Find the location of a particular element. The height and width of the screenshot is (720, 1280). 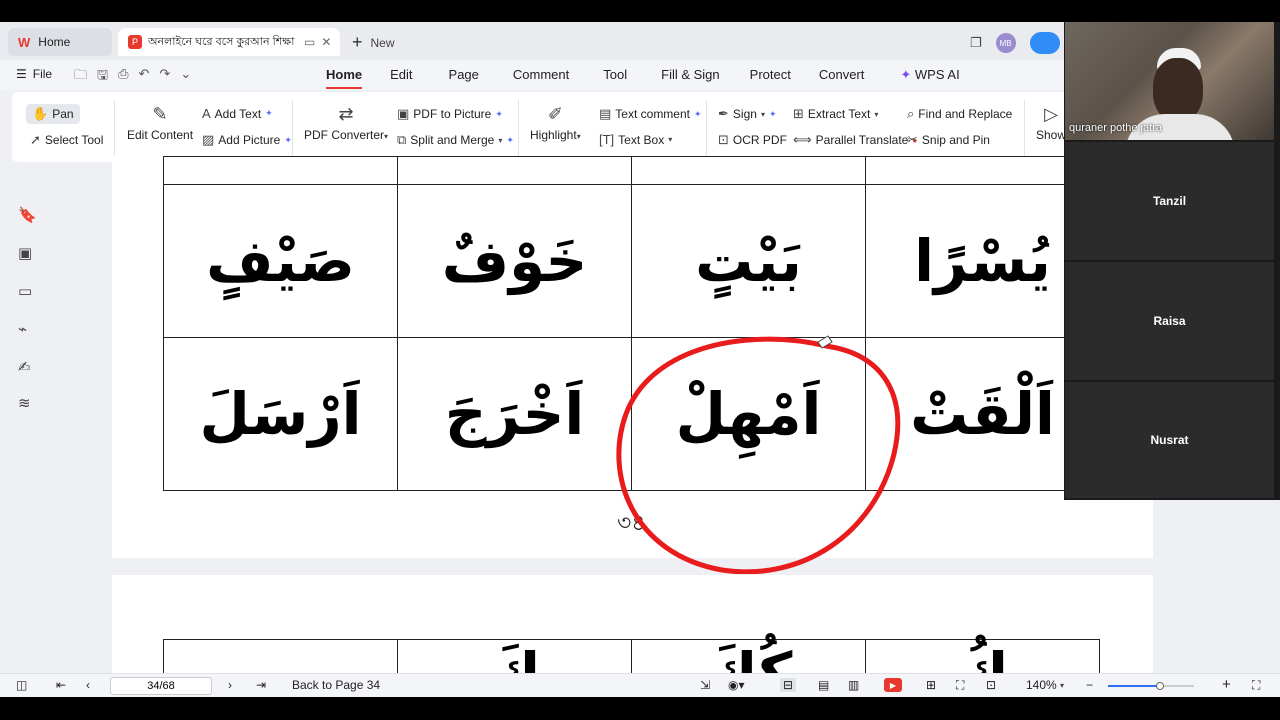

monitor-icon: ▭ is located at coordinates (309, 42).